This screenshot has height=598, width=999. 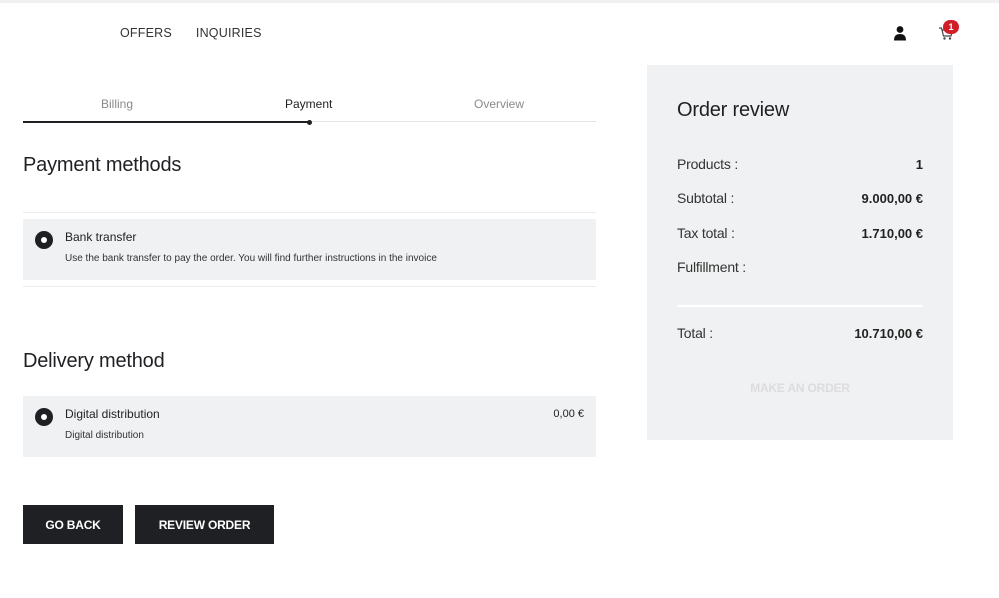 I want to click on review-divider, so click(x=800, y=306).